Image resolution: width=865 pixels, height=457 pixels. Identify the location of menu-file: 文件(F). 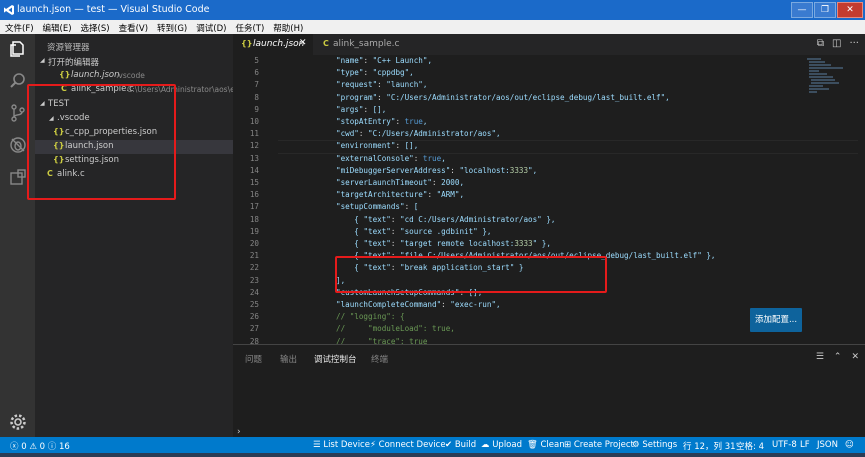
(19, 27).